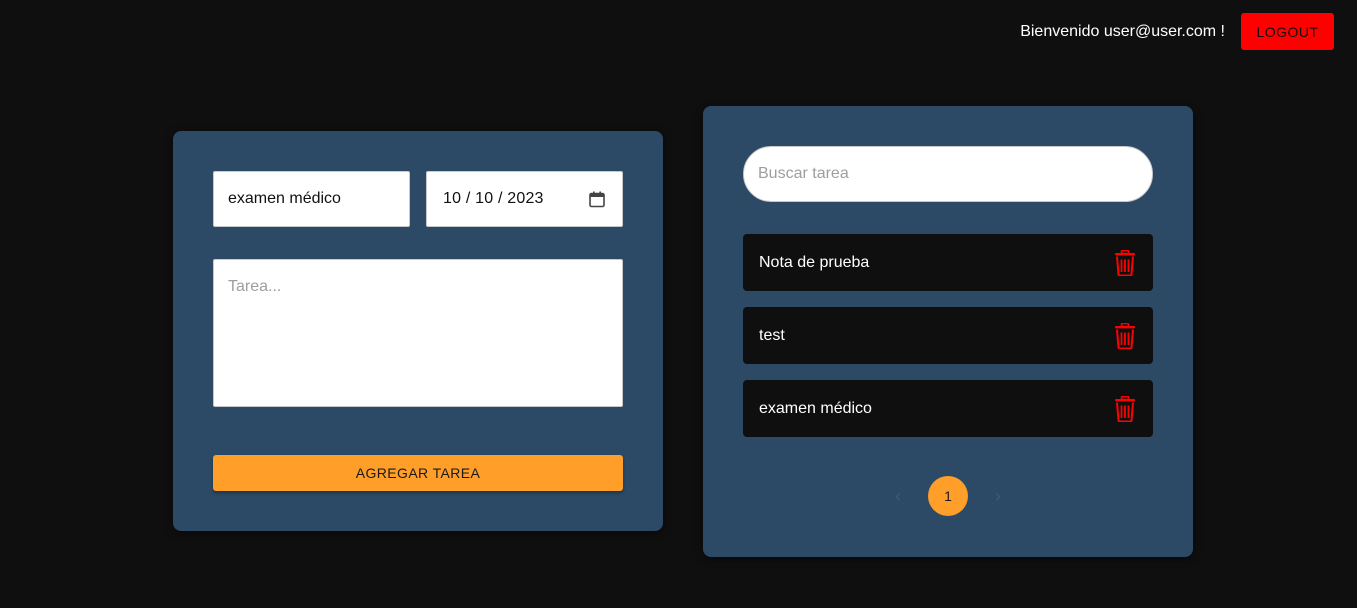 The width and height of the screenshot is (1357, 608). What do you see at coordinates (418, 473) in the screenshot?
I see `add-task-button: AGREGAR TAREA` at bounding box center [418, 473].